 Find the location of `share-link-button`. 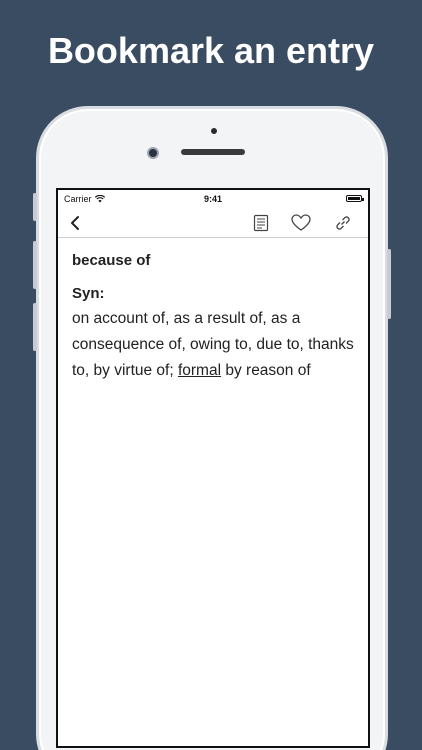

share-link-button is located at coordinates (343, 223).